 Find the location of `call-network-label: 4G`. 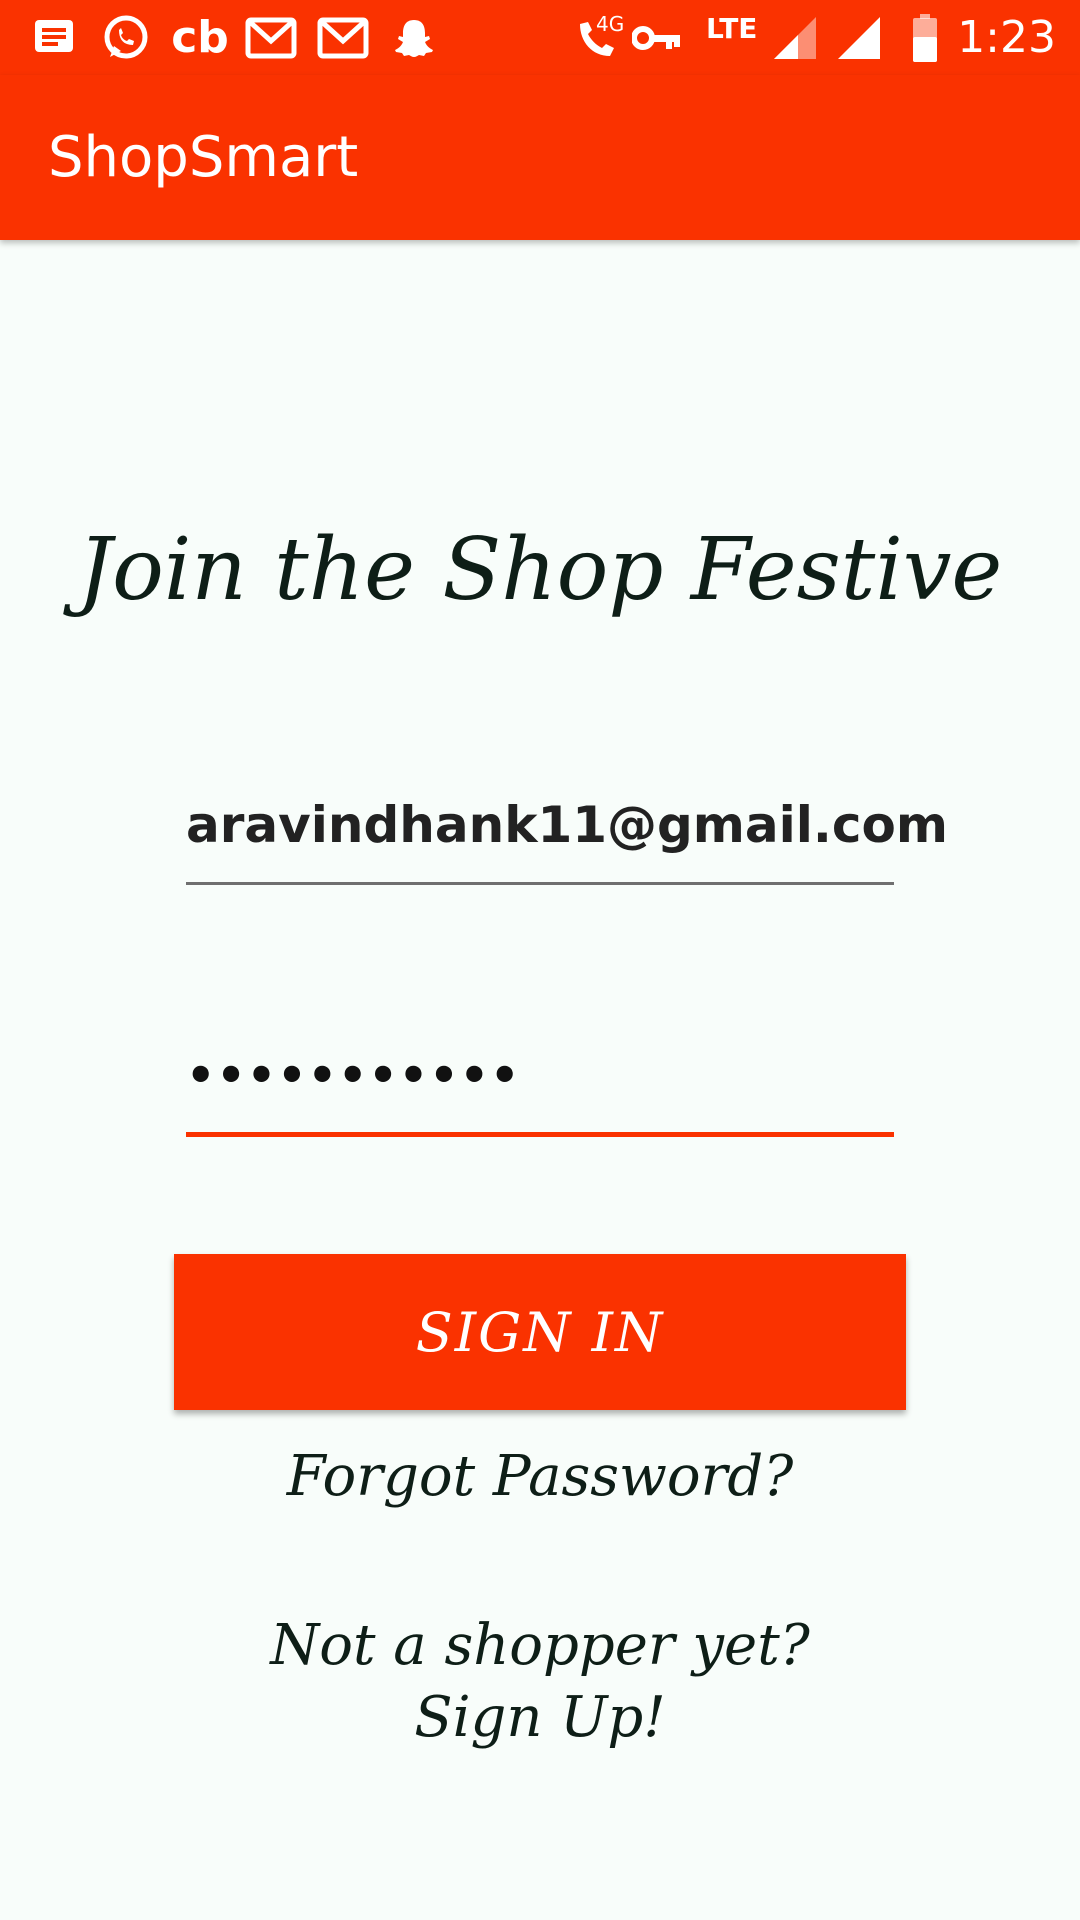

call-network-label: 4G is located at coordinates (610, 24).